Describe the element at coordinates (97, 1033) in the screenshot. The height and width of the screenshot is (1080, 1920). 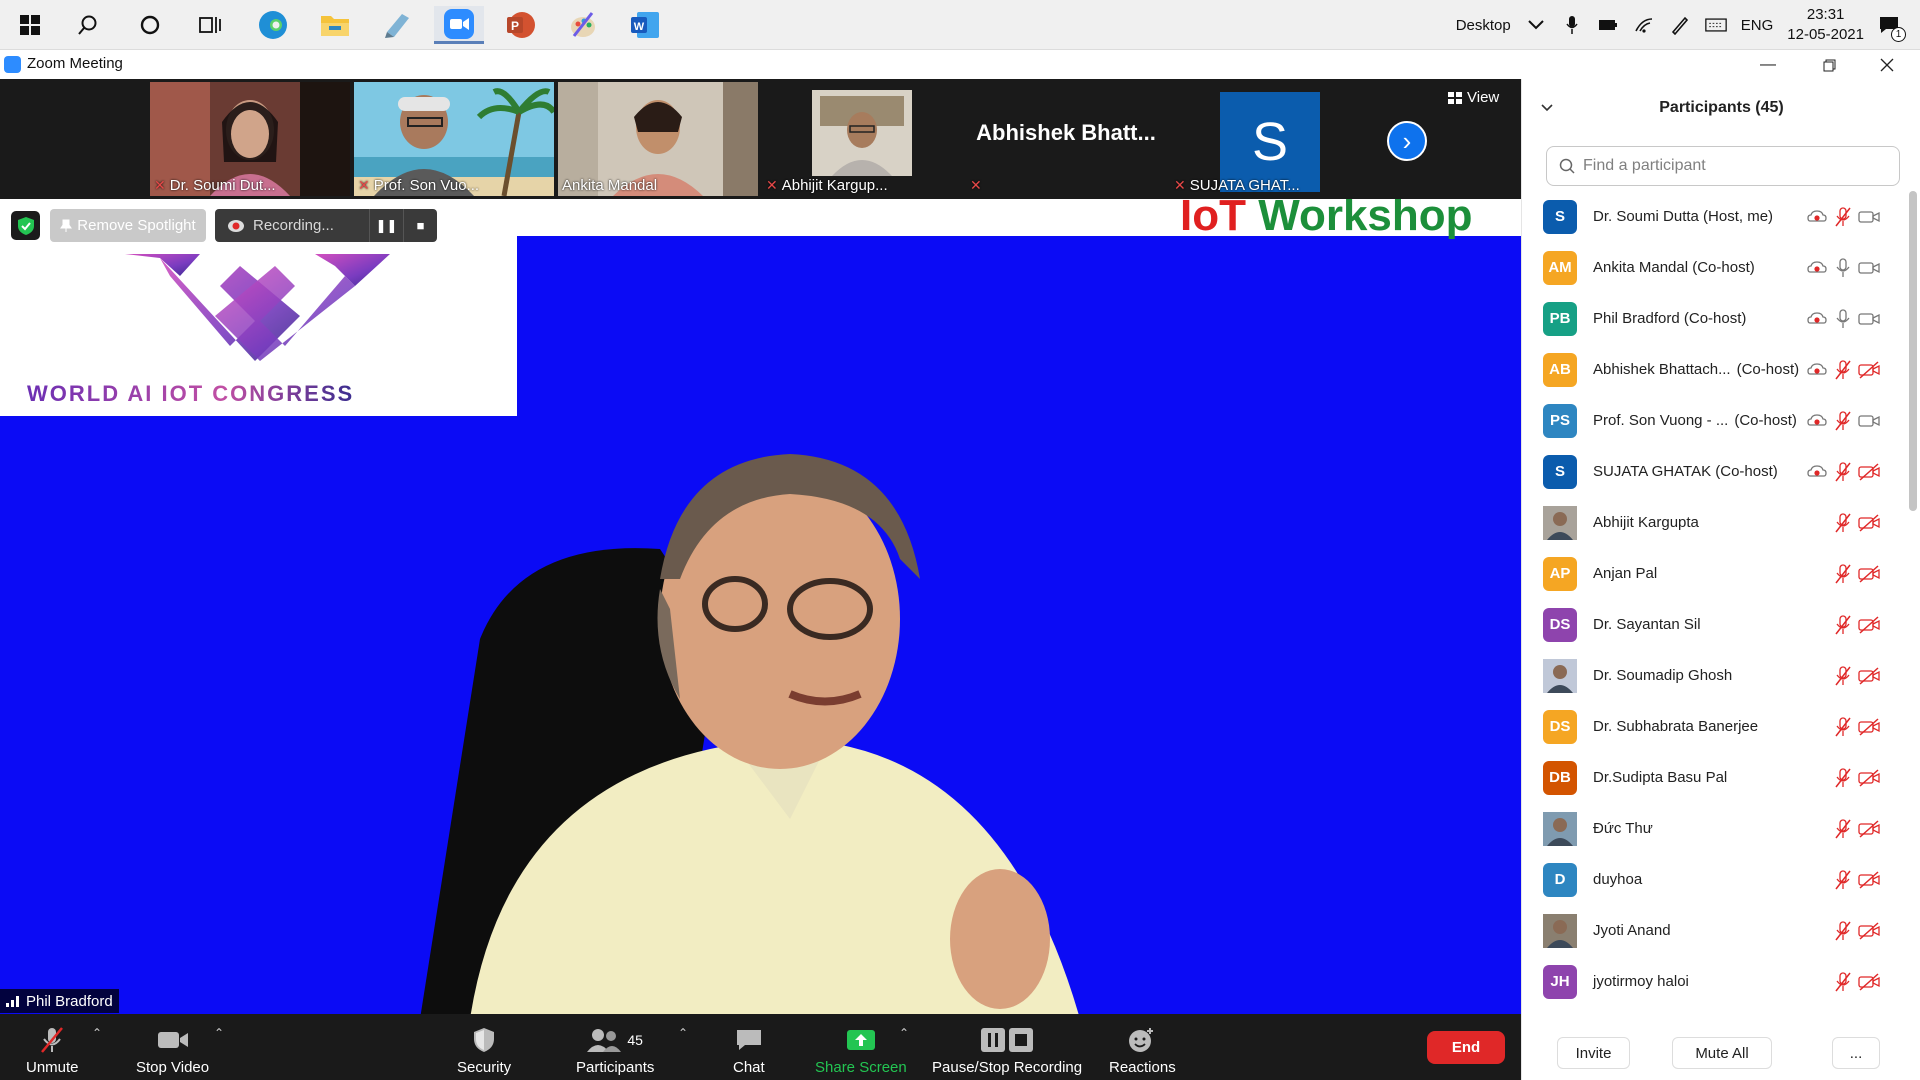
I see `audio-options-caret: ⌃` at that location.